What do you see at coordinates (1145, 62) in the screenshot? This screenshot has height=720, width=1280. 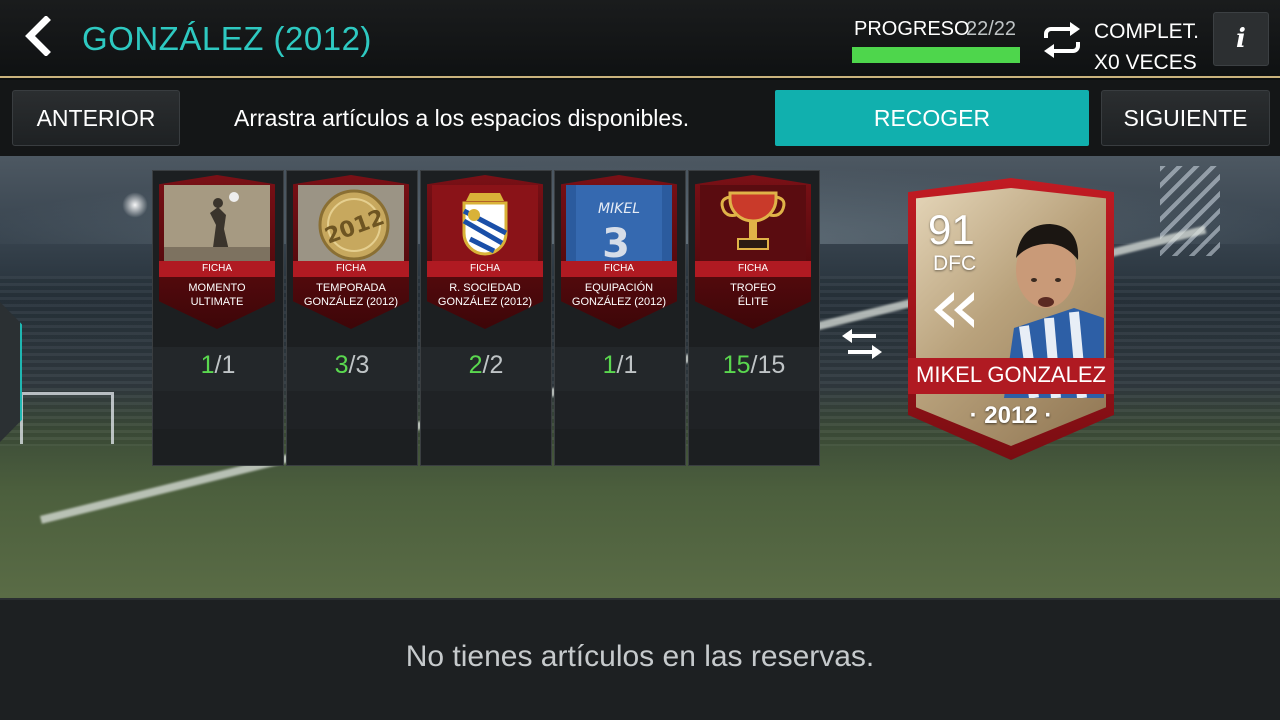 I see `completed-times: X0 VECES` at bounding box center [1145, 62].